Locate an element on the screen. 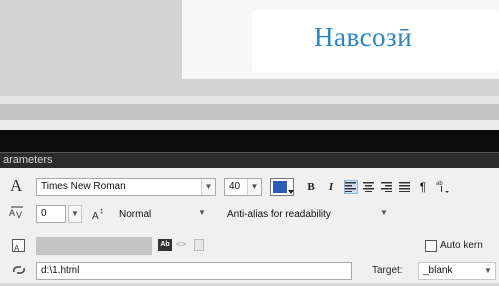  html-render-icon: <> is located at coordinates (181, 244).